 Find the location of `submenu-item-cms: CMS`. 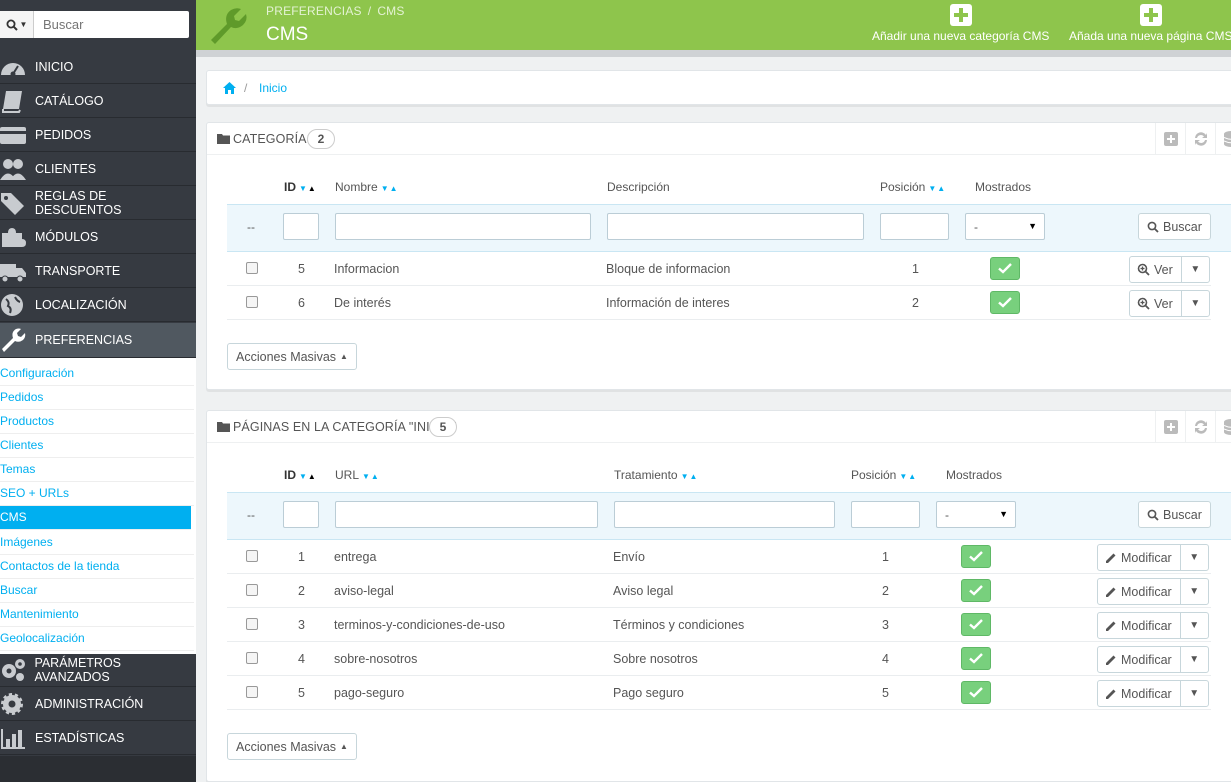

submenu-item-cms: CMS is located at coordinates (95, 518).